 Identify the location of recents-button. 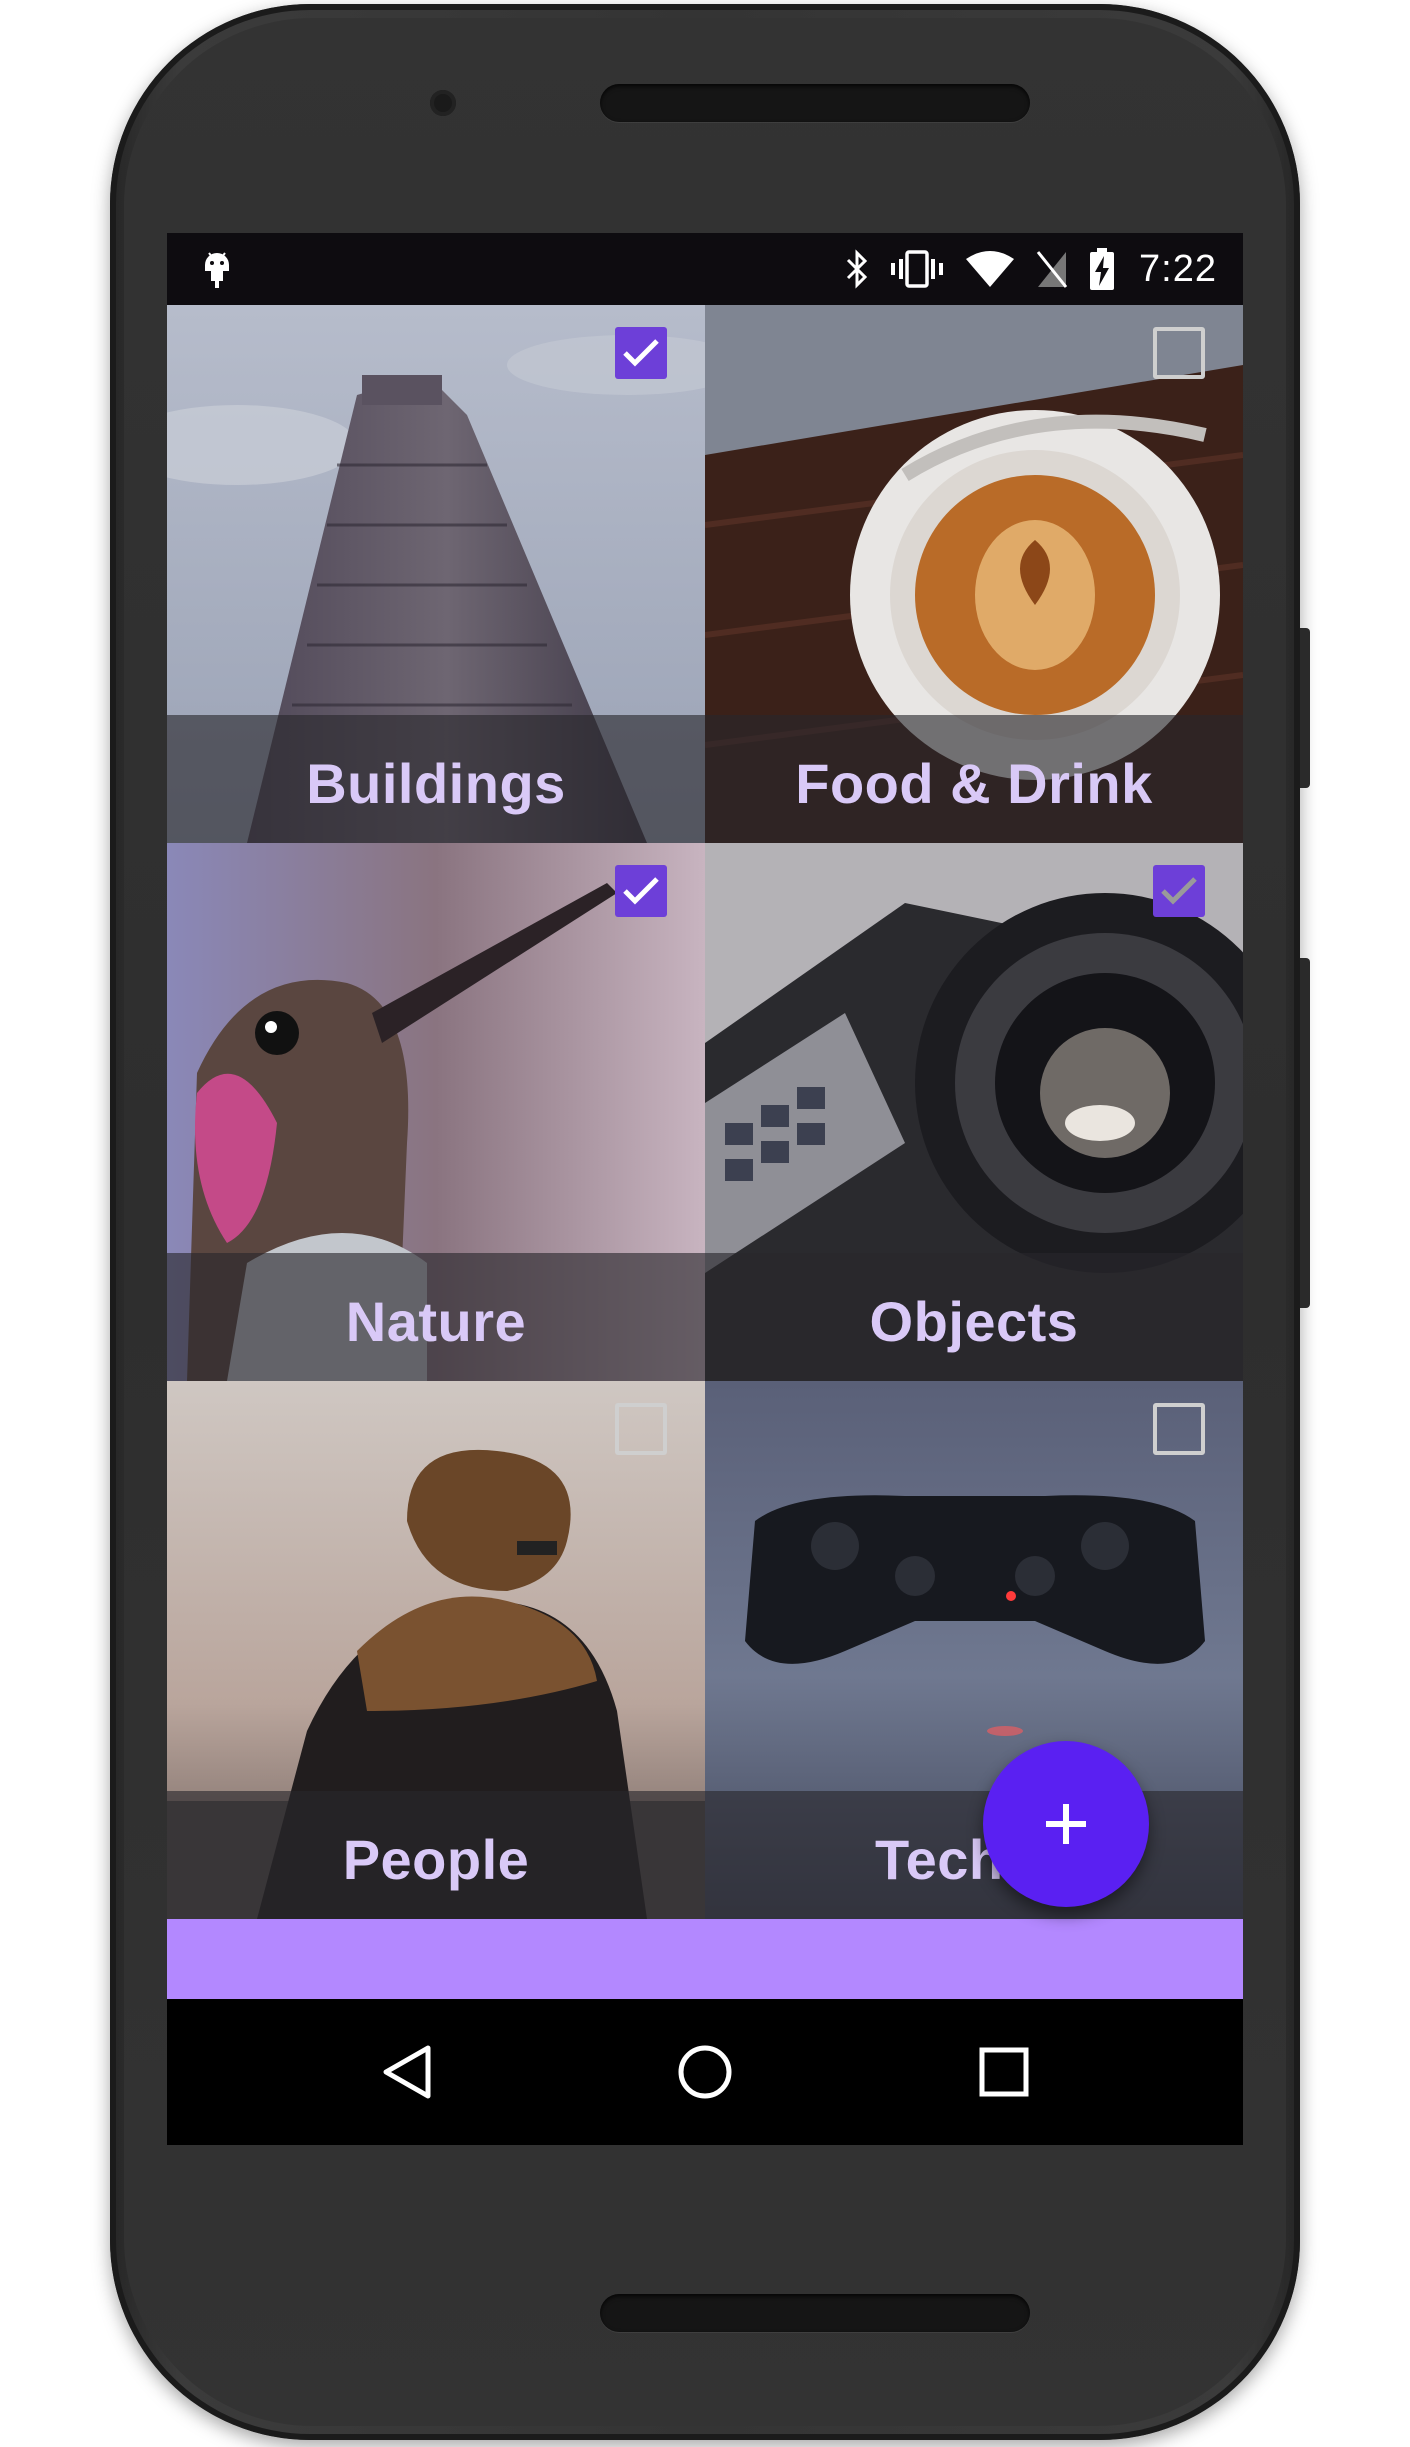
(1004, 2072).